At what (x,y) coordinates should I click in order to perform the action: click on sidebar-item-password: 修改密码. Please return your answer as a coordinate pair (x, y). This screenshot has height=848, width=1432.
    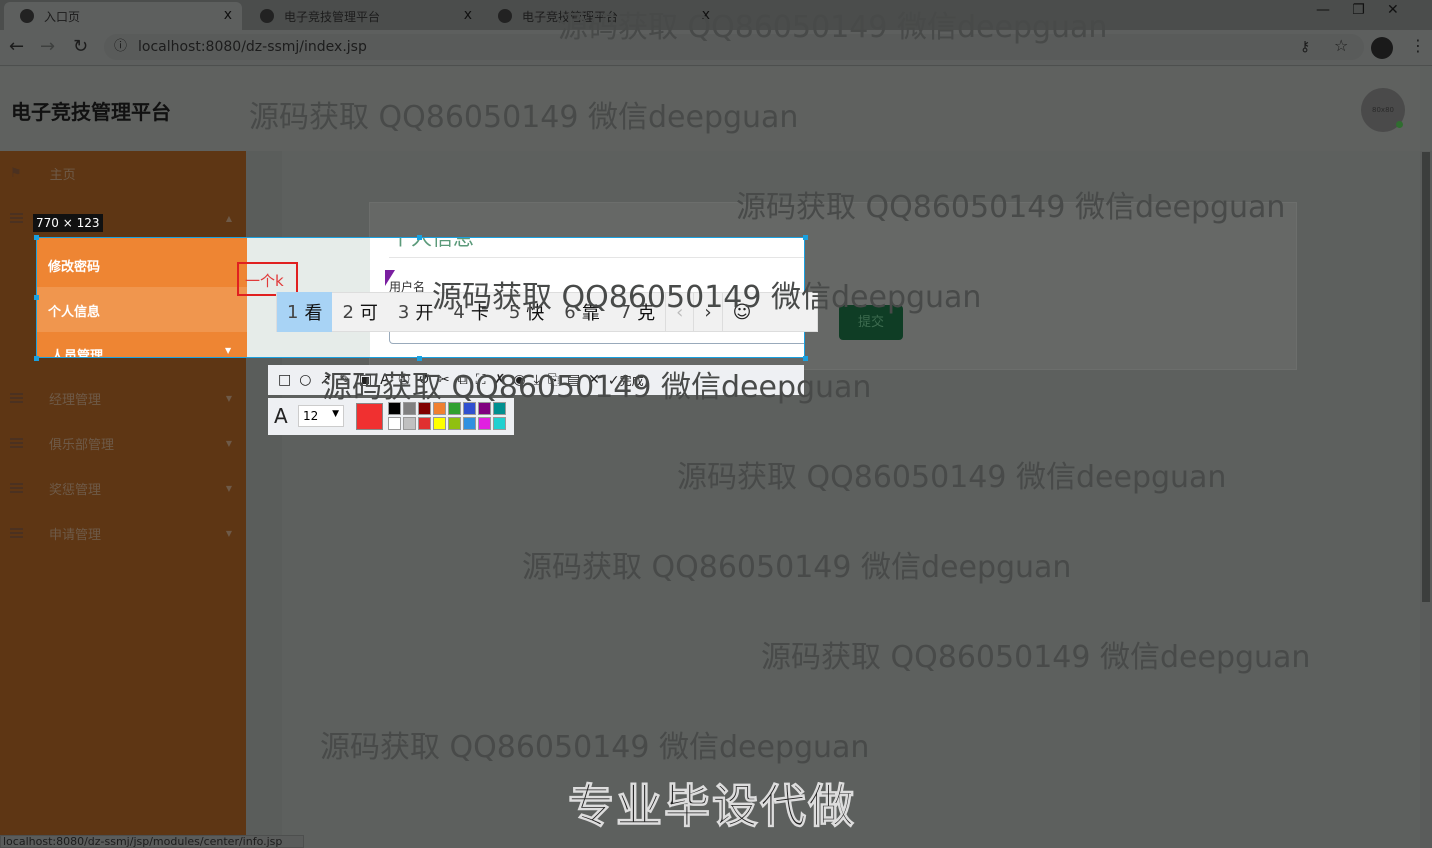
    Looking at the image, I should click on (74, 265).